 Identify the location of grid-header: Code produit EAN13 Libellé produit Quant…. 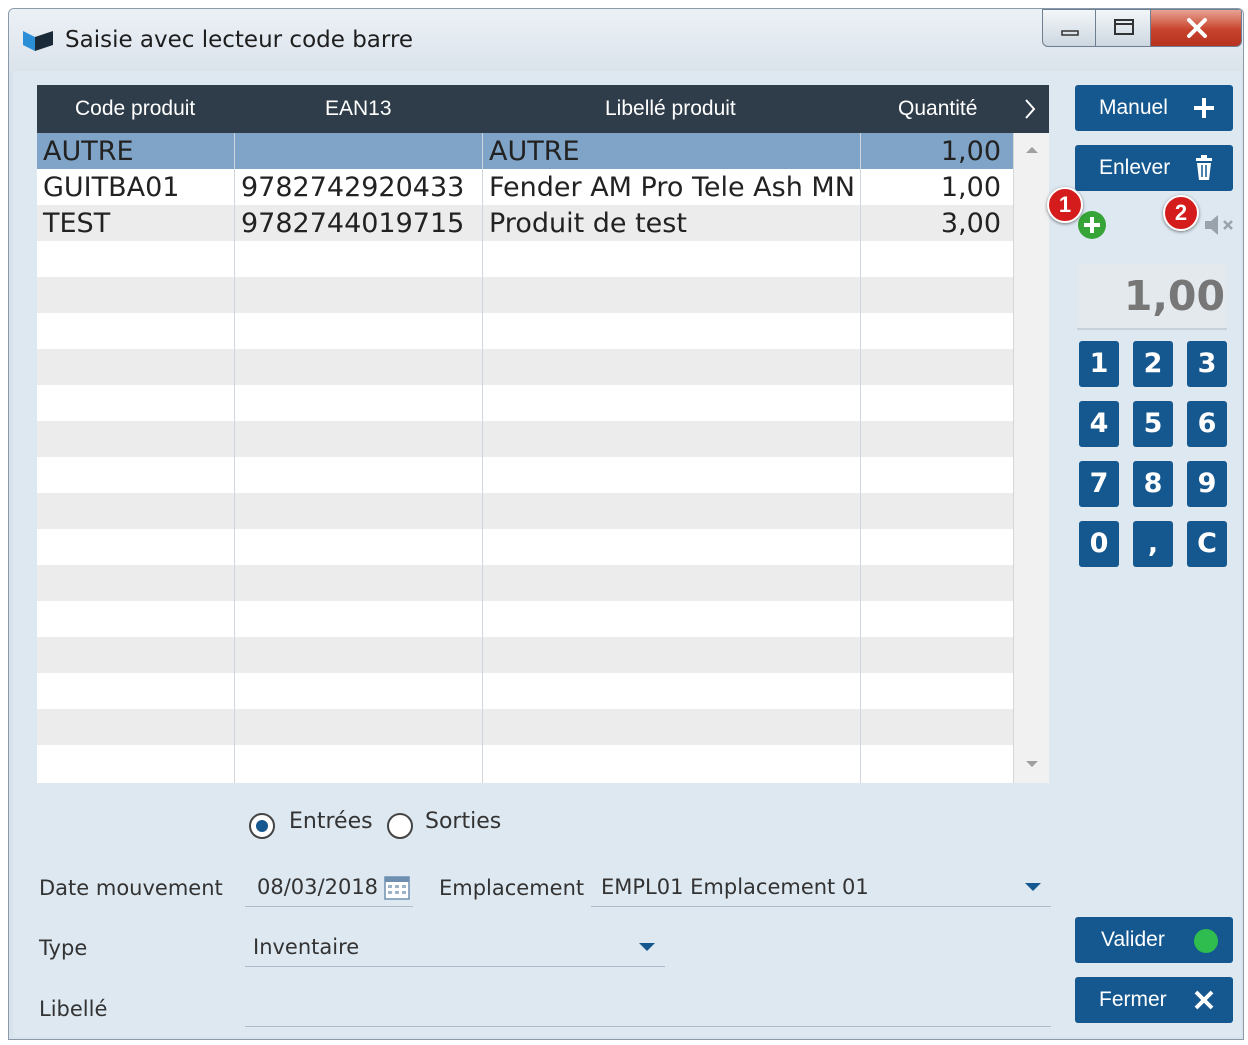
(543, 109).